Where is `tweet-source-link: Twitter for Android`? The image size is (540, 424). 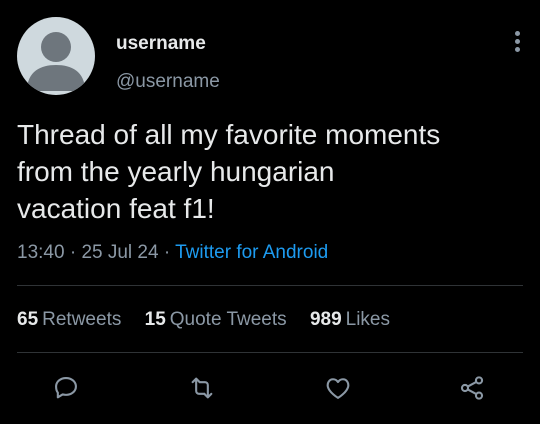
tweet-source-link: Twitter for Android is located at coordinates (251, 252).